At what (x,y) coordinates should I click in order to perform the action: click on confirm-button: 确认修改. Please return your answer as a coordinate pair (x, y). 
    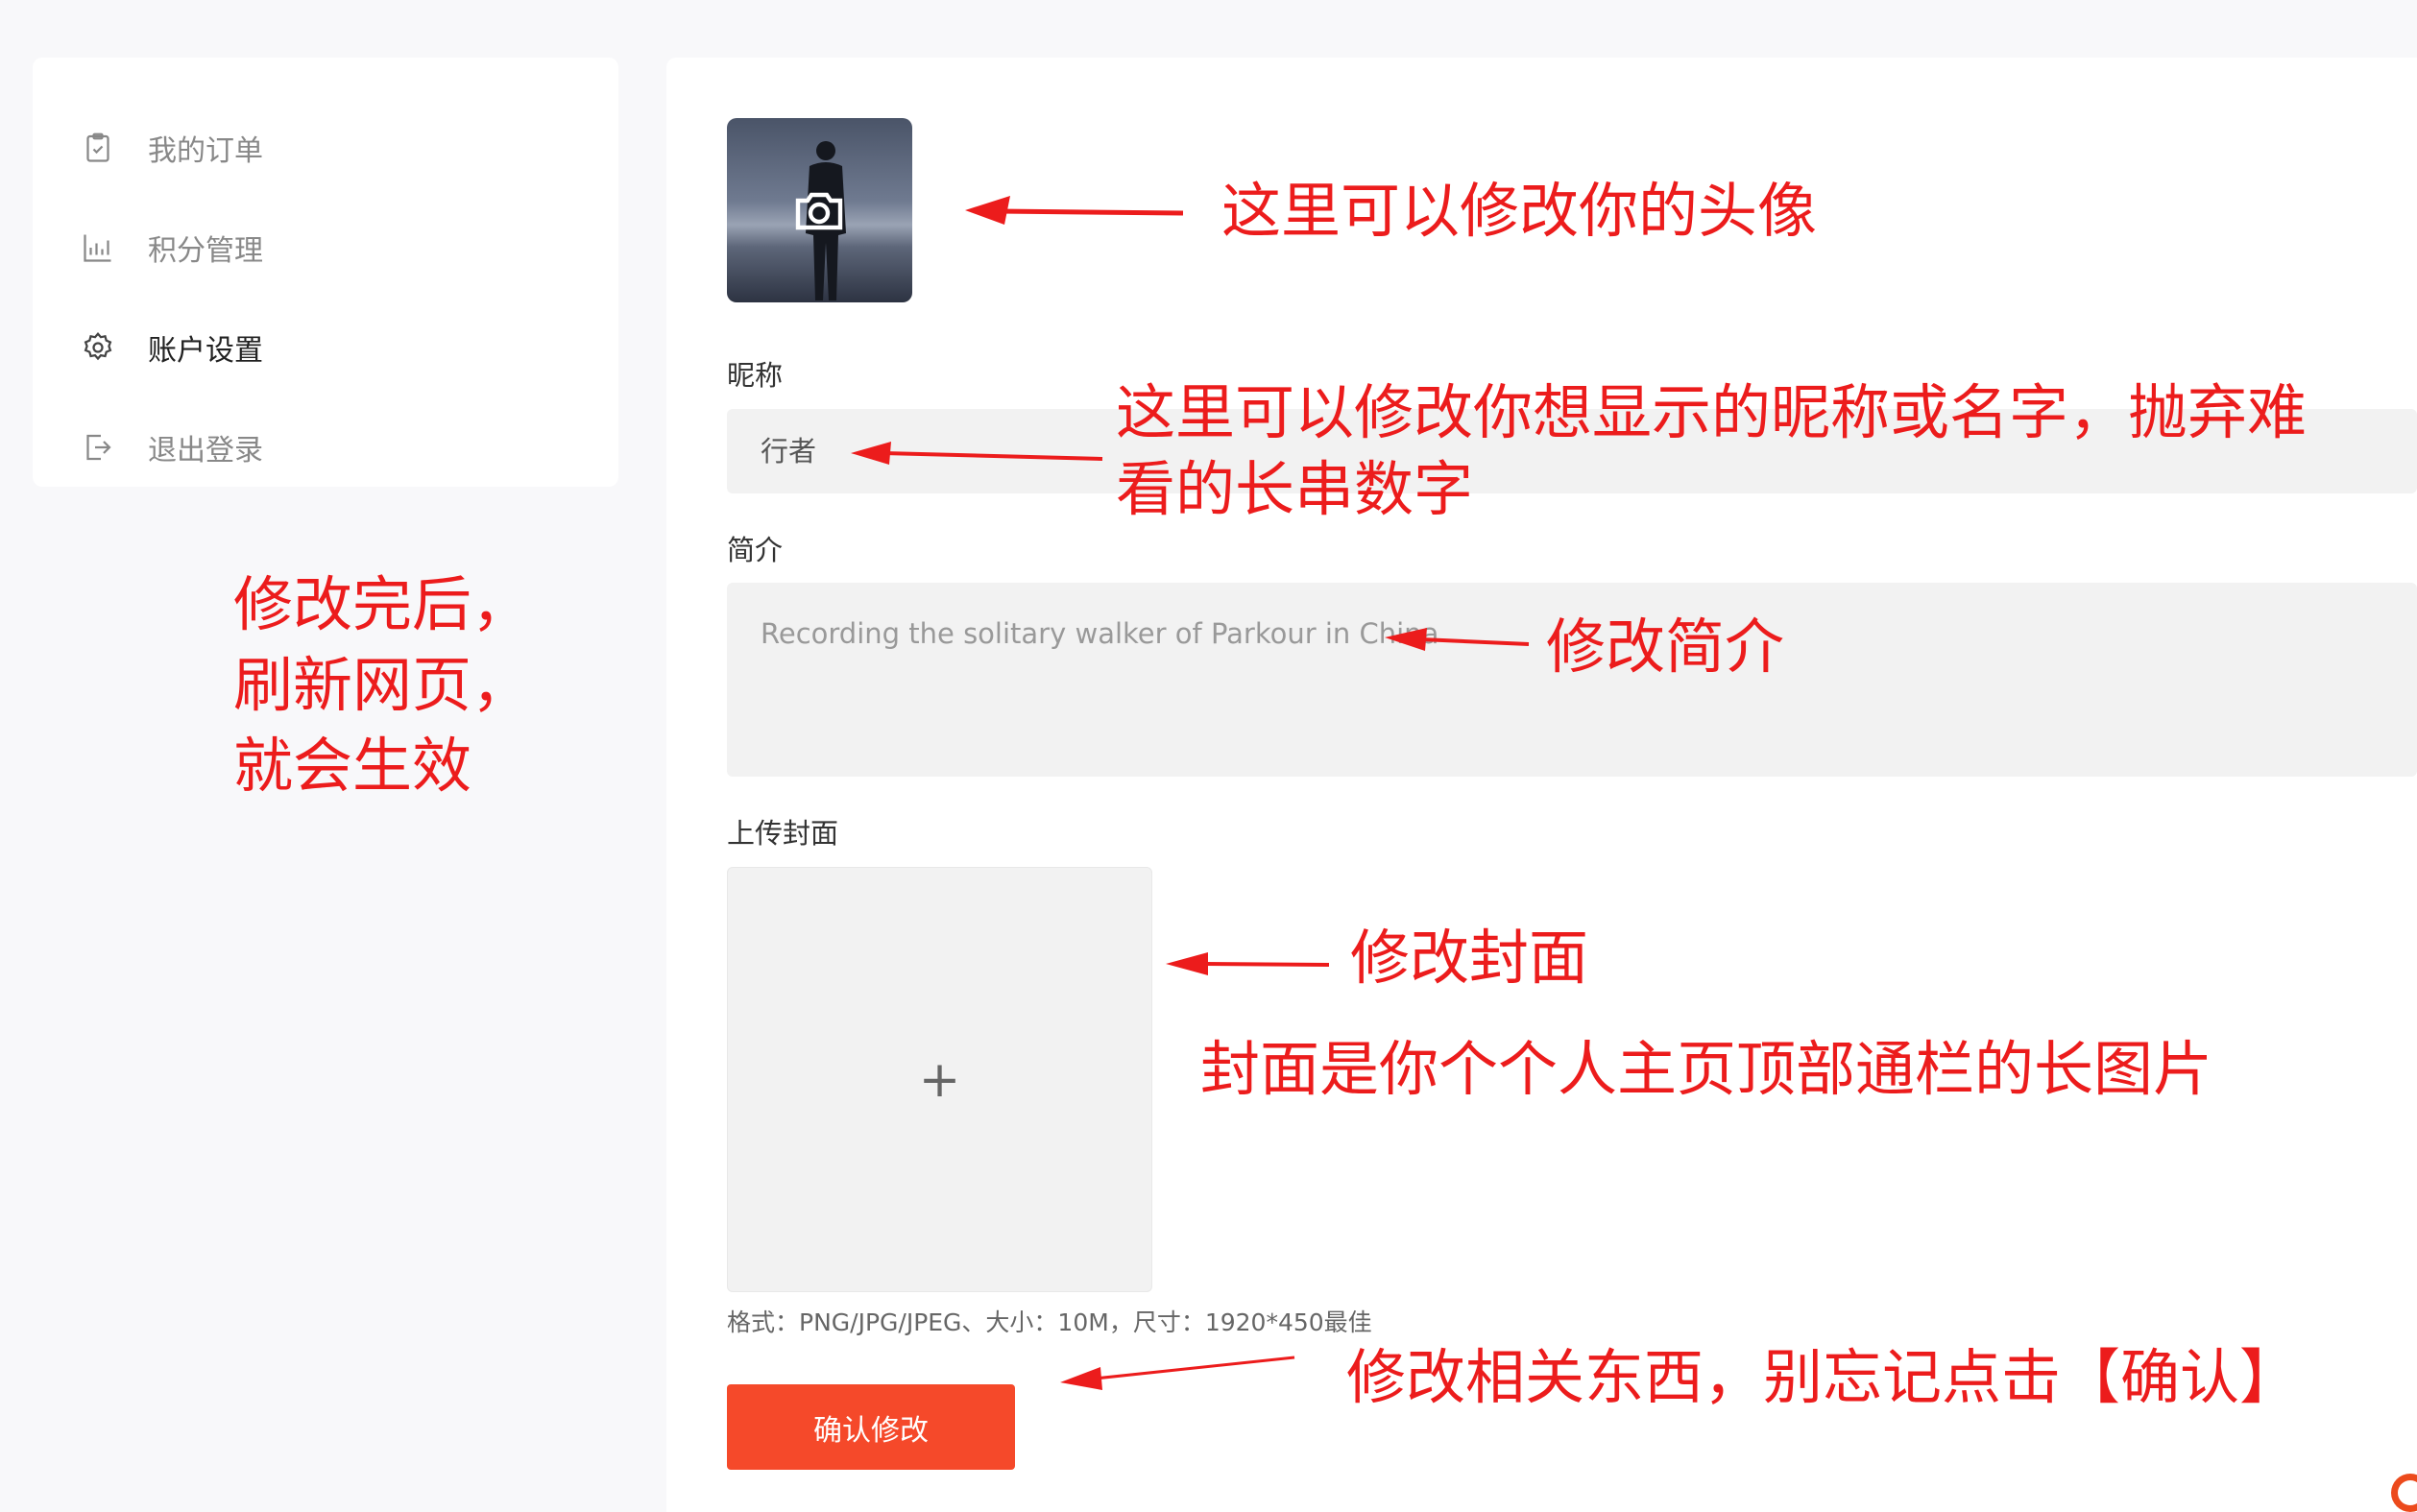
    Looking at the image, I should click on (871, 1427).